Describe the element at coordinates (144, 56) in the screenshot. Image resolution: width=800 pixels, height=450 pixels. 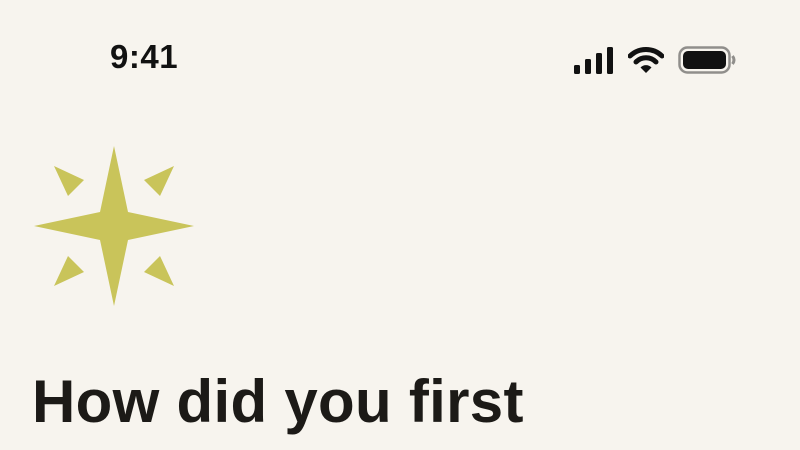
I see `status-time: 9:41` at that location.